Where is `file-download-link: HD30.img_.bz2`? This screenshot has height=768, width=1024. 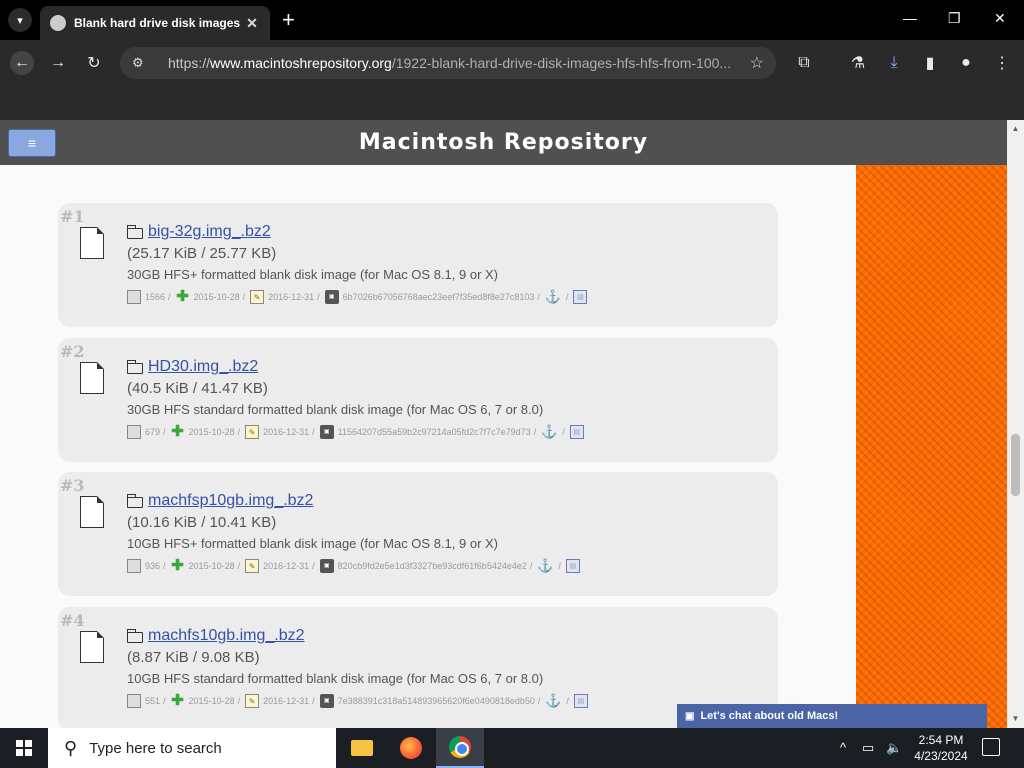 file-download-link: HD30.img_.bz2 is located at coordinates (203, 367).